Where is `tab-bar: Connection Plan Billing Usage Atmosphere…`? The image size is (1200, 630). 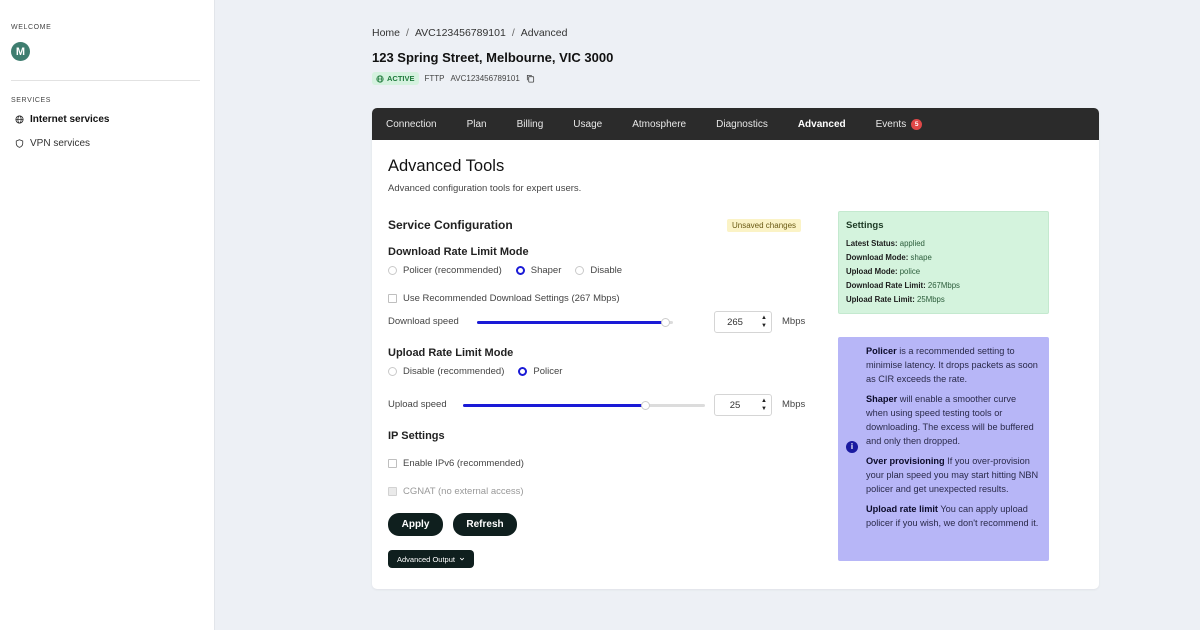
tab-bar: Connection Plan Billing Usage Atmosphere… is located at coordinates (735, 124).